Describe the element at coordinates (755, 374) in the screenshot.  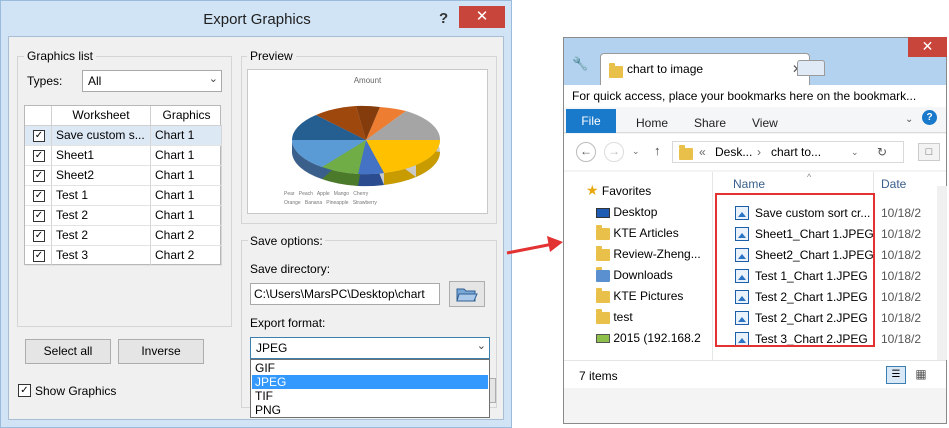
I see `status-bar: 7 items ☰ ▦` at that location.